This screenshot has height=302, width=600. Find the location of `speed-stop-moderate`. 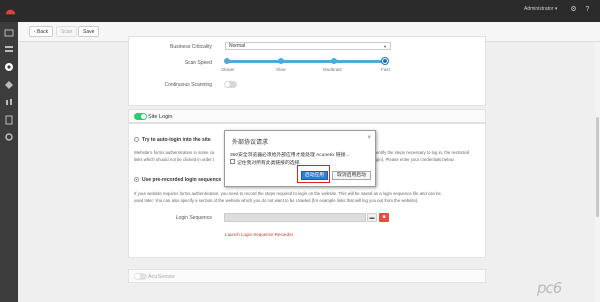

speed-stop-moderate is located at coordinates (334, 61).